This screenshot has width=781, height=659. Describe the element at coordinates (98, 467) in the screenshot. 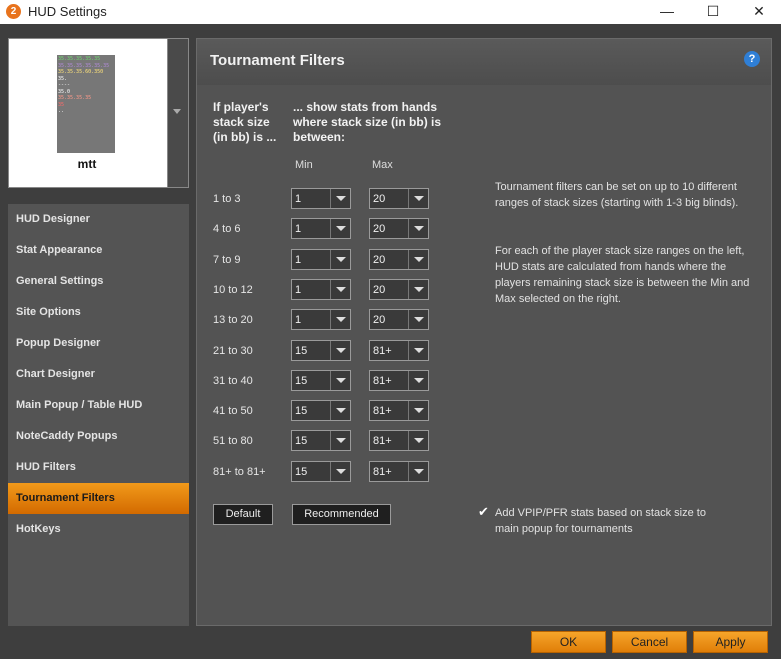

I see `sidebar-item-hud-filters: HUD Filters` at that location.